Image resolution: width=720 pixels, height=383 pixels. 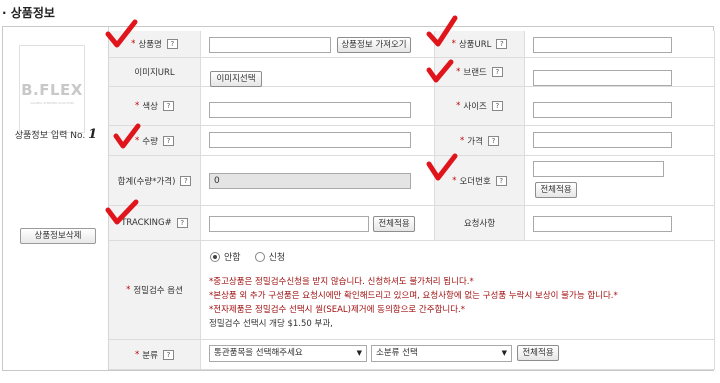 What do you see at coordinates (259, 256) in the screenshot?
I see `radio-inspection-apply` at bounding box center [259, 256].